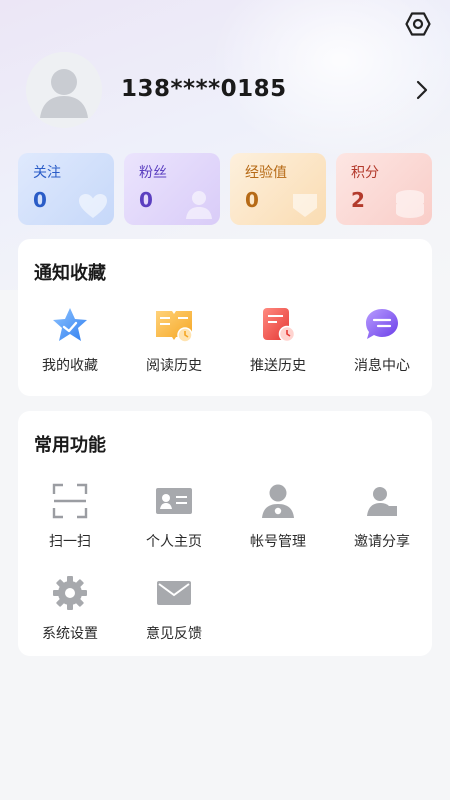  Describe the element at coordinates (410, 204) in the screenshot. I see `coins-icon` at that location.